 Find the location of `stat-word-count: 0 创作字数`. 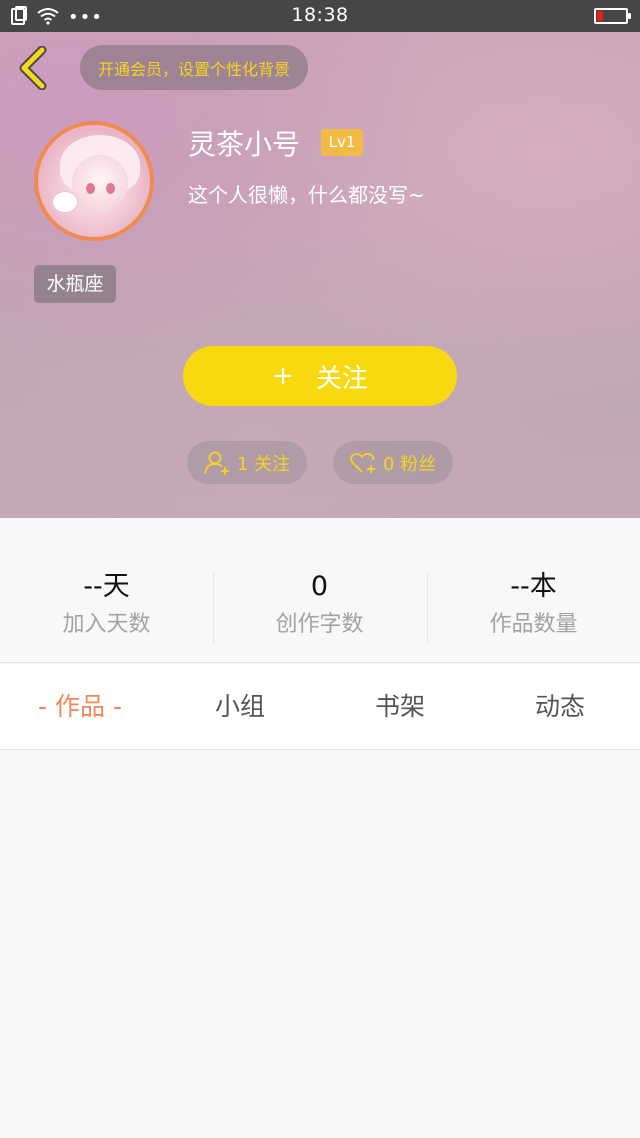

stat-word-count: 0 创作字数 is located at coordinates (319, 604).